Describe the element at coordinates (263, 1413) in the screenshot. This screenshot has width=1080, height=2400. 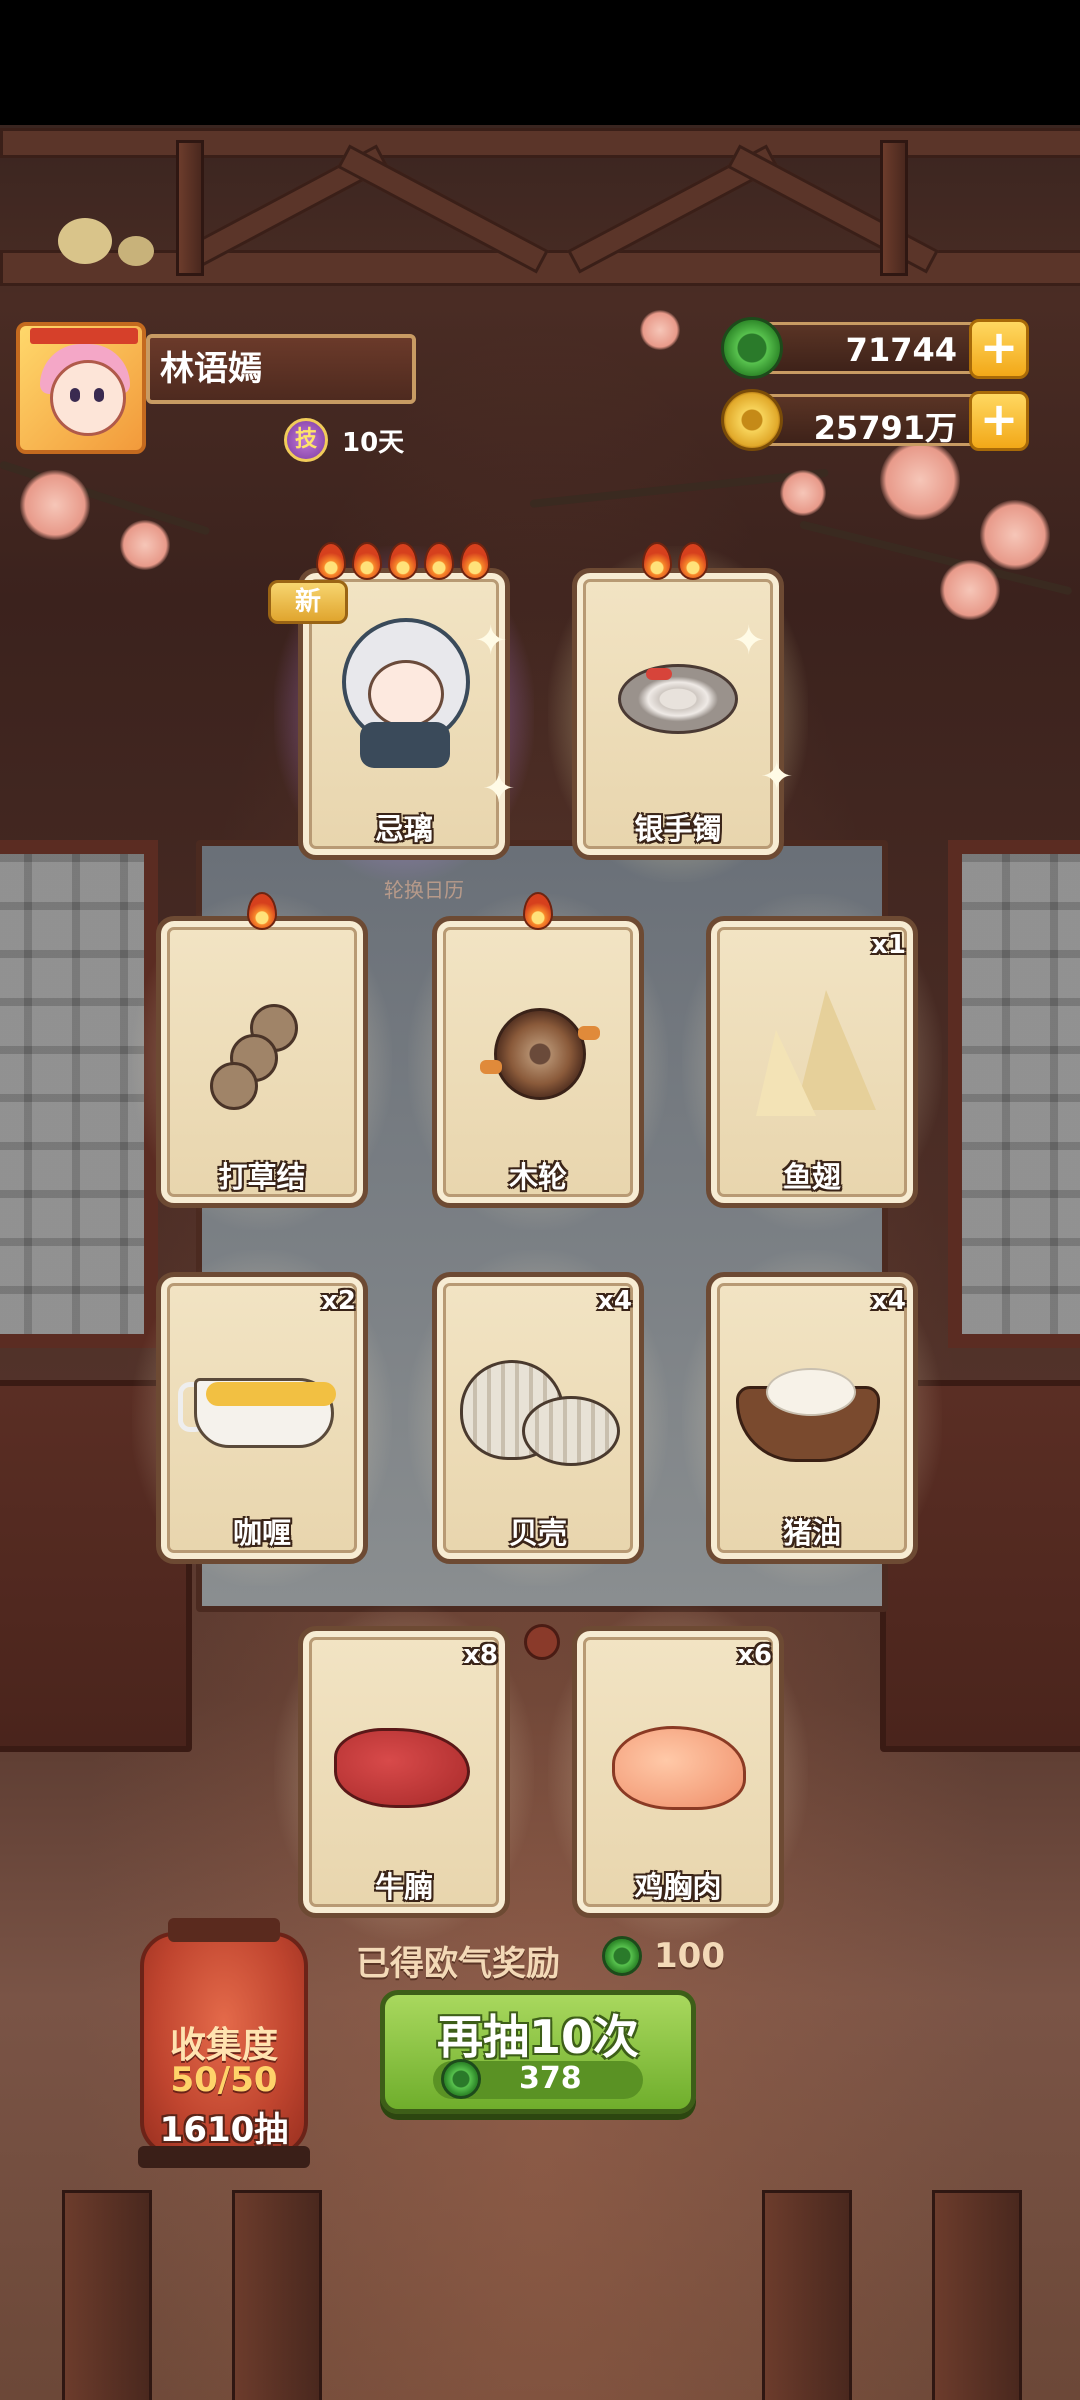
I see `curry-art` at that location.